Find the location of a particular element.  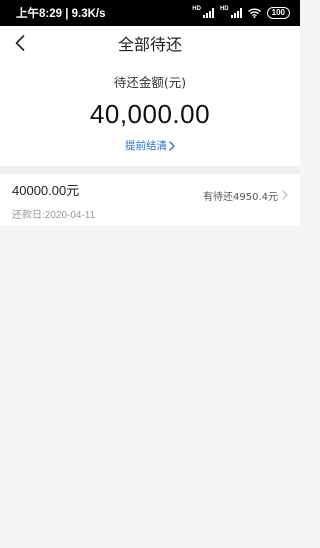

battery-icon: 100 is located at coordinates (278, 13).